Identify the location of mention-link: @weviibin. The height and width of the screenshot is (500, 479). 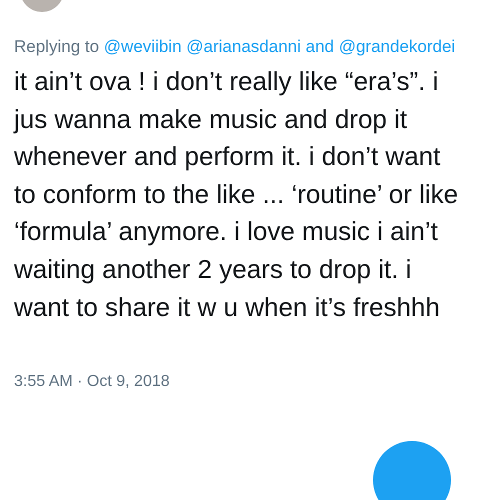
(143, 46).